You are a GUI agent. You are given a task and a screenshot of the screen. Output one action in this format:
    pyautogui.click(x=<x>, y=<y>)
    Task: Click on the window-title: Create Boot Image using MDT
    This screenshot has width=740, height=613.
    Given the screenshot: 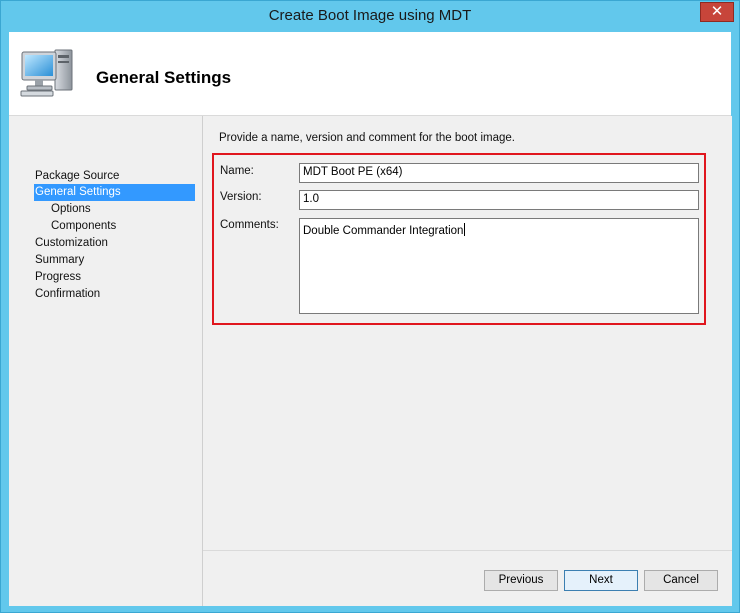 What is the action you would take?
    pyautogui.click(x=370, y=15)
    